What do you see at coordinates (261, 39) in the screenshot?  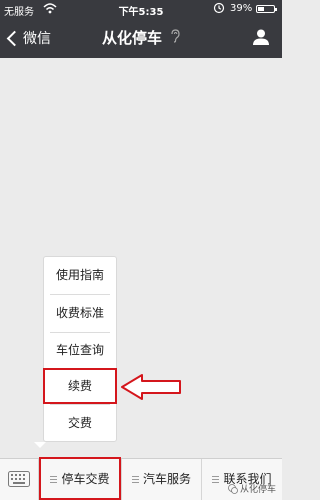 I see `profile-icon` at bounding box center [261, 39].